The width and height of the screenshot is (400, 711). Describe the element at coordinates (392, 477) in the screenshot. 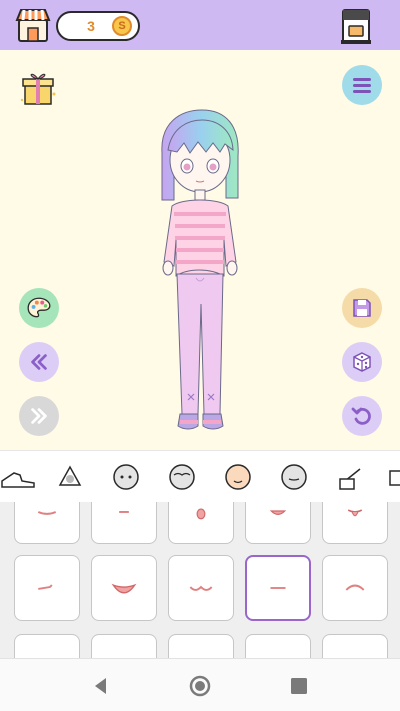

I see `extra-category-icon` at that location.